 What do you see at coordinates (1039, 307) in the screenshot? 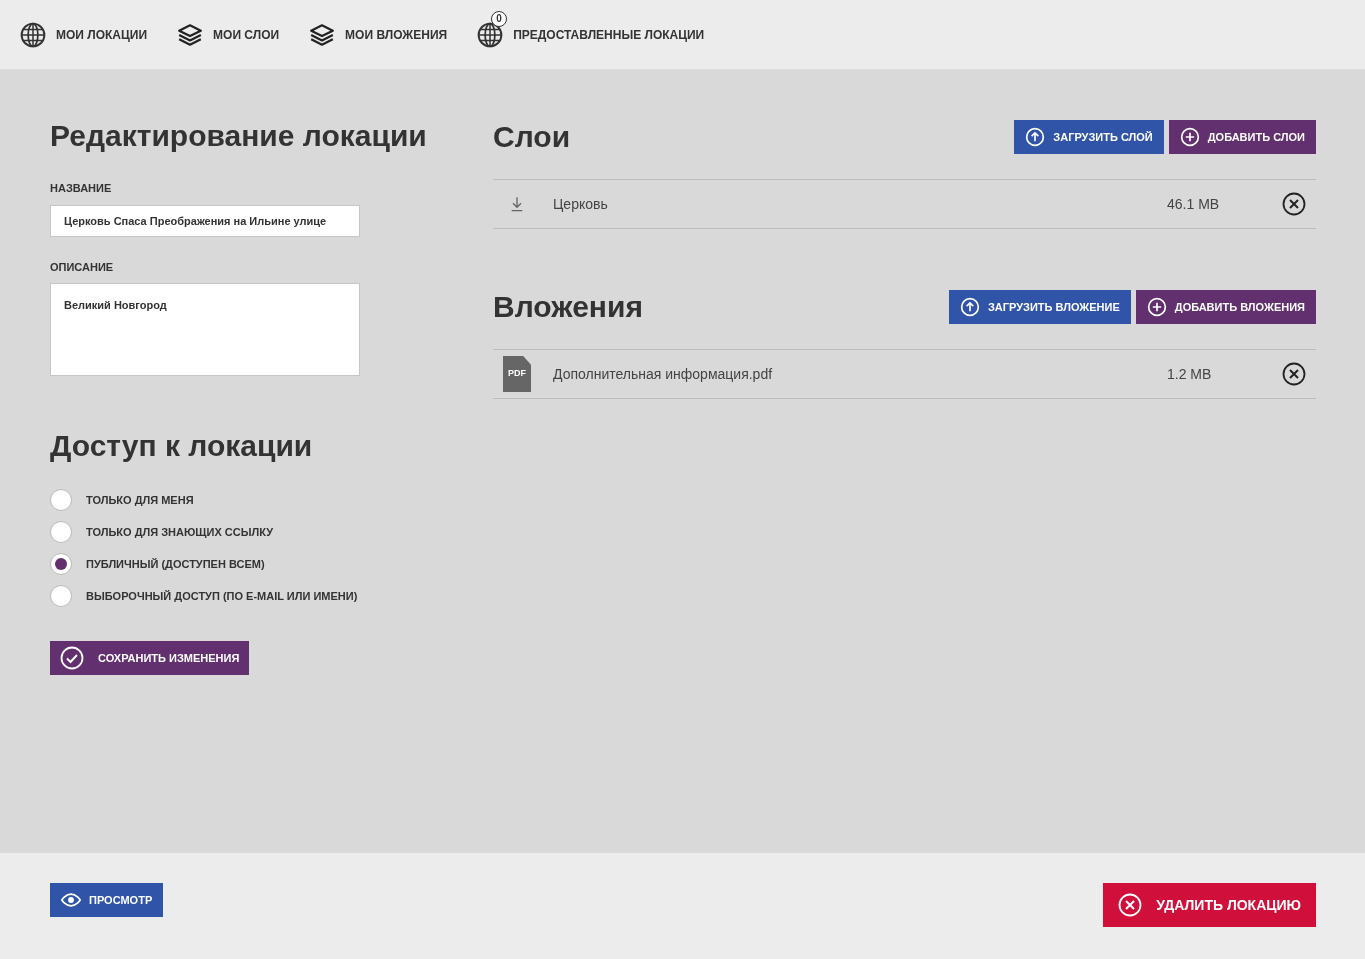
I see `upload-button: ЗАГРУЗИТЬ ВЛОЖЕНИЕ` at bounding box center [1039, 307].